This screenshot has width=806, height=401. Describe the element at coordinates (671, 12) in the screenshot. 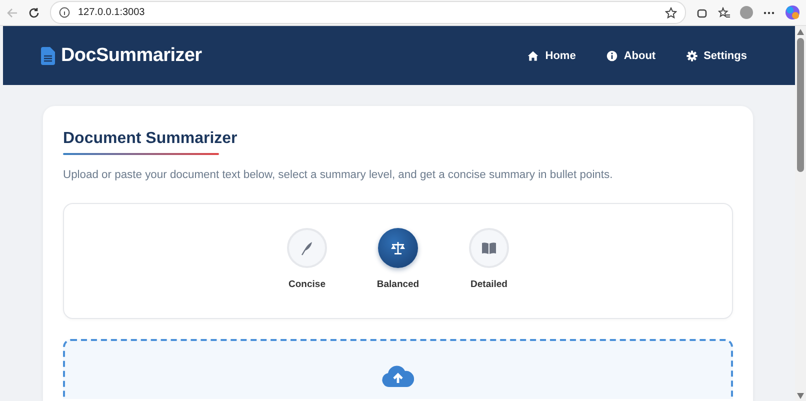

I see `star-icon` at that location.